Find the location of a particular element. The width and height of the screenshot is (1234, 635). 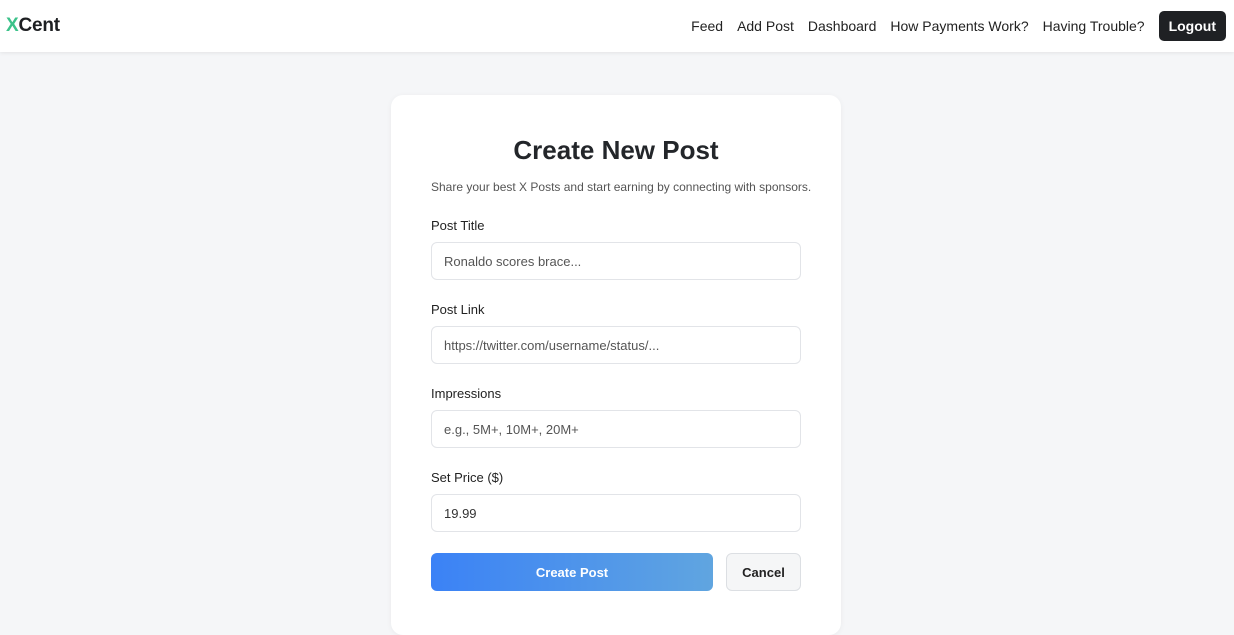

post-title-input is located at coordinates (616, 261).